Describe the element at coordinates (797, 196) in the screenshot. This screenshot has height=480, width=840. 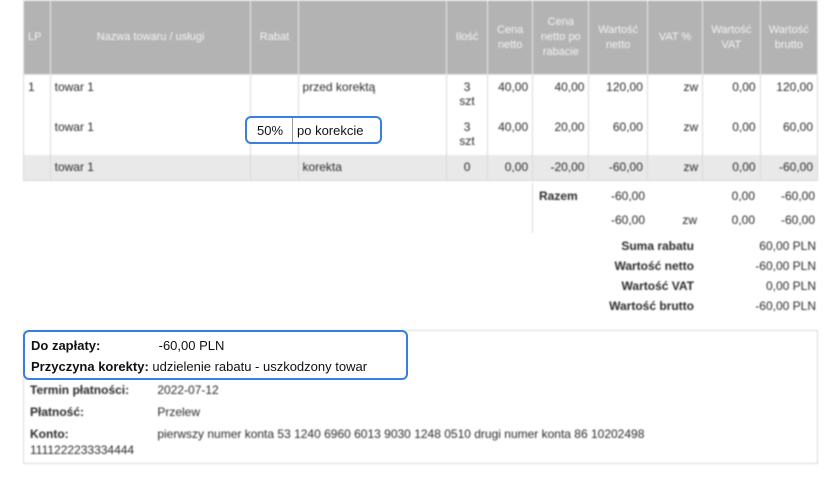
I see `razem-gross-1: -60,00` at that location.